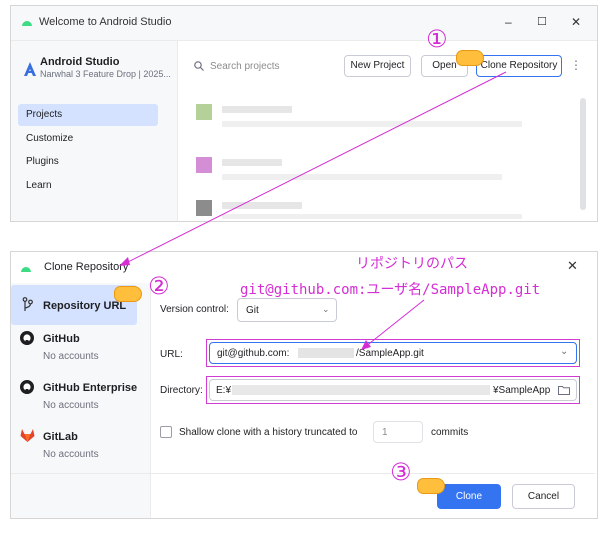 The width and height of the screenshot is (600, 535). What do you see at coordinates (390, 290) in the screenshot?
I see `repository-path-example: git@github.com:ユーザ名/SampleApp.git` at bounding box center [390, 290].